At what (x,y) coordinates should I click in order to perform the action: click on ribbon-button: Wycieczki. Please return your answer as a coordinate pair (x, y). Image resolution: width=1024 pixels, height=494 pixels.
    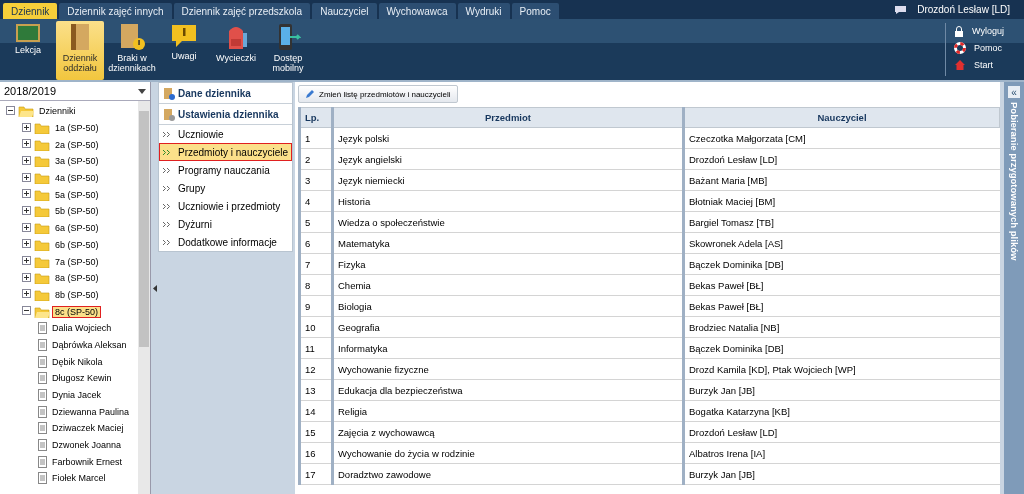
    Looking at the image, I should click on (236, 50).